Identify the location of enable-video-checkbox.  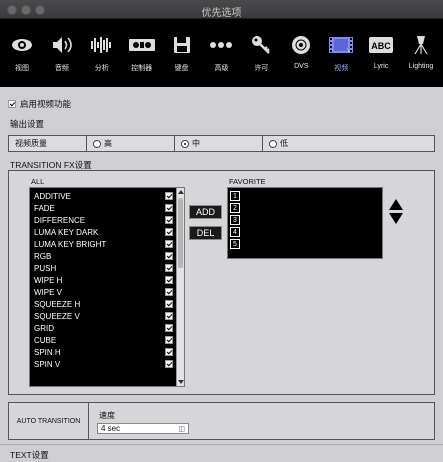
(12, 104).